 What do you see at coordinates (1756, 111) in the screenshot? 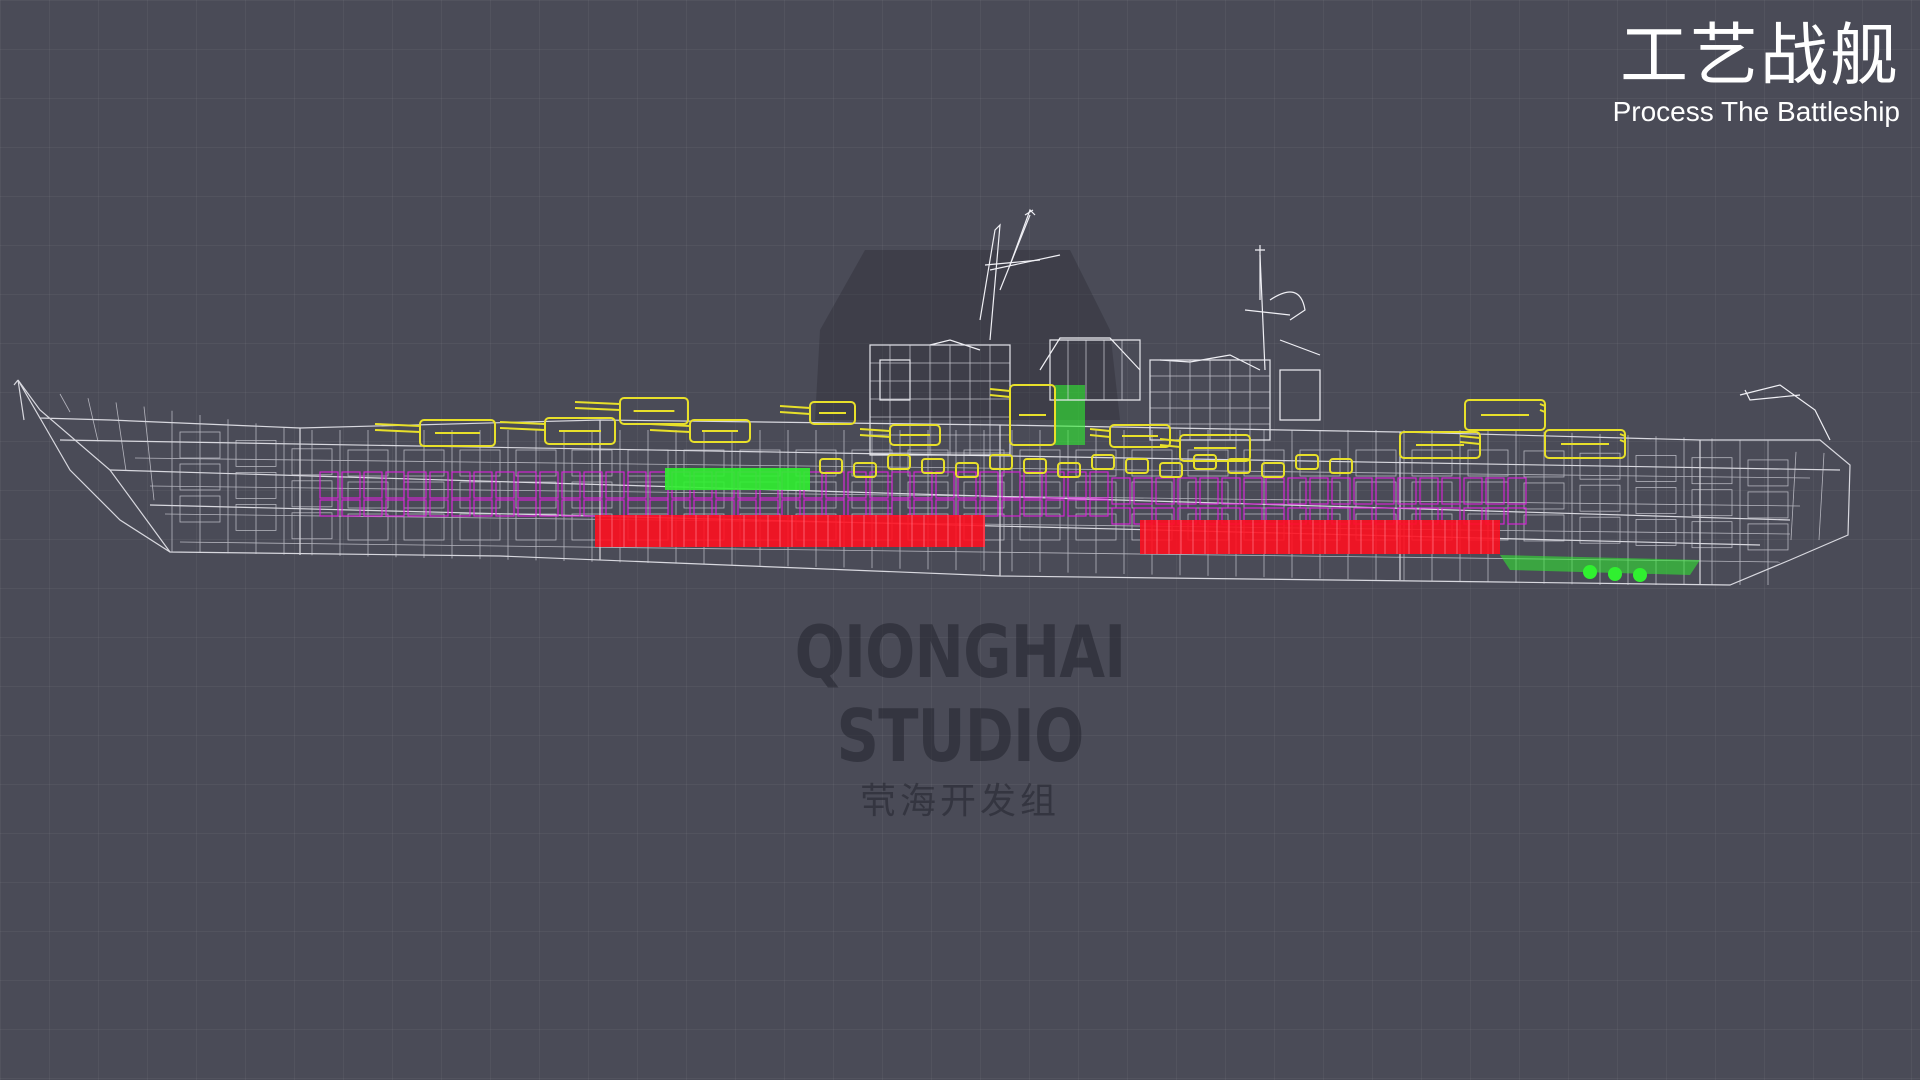
I see `game-title-en: Process The Battleship` at bounding box center [1756, 111].